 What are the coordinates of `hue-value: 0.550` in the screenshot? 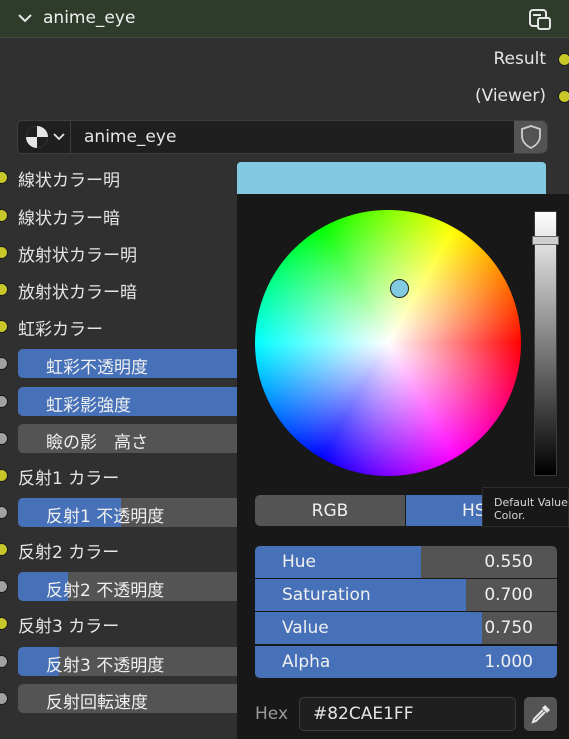 It's located at (508, 562).